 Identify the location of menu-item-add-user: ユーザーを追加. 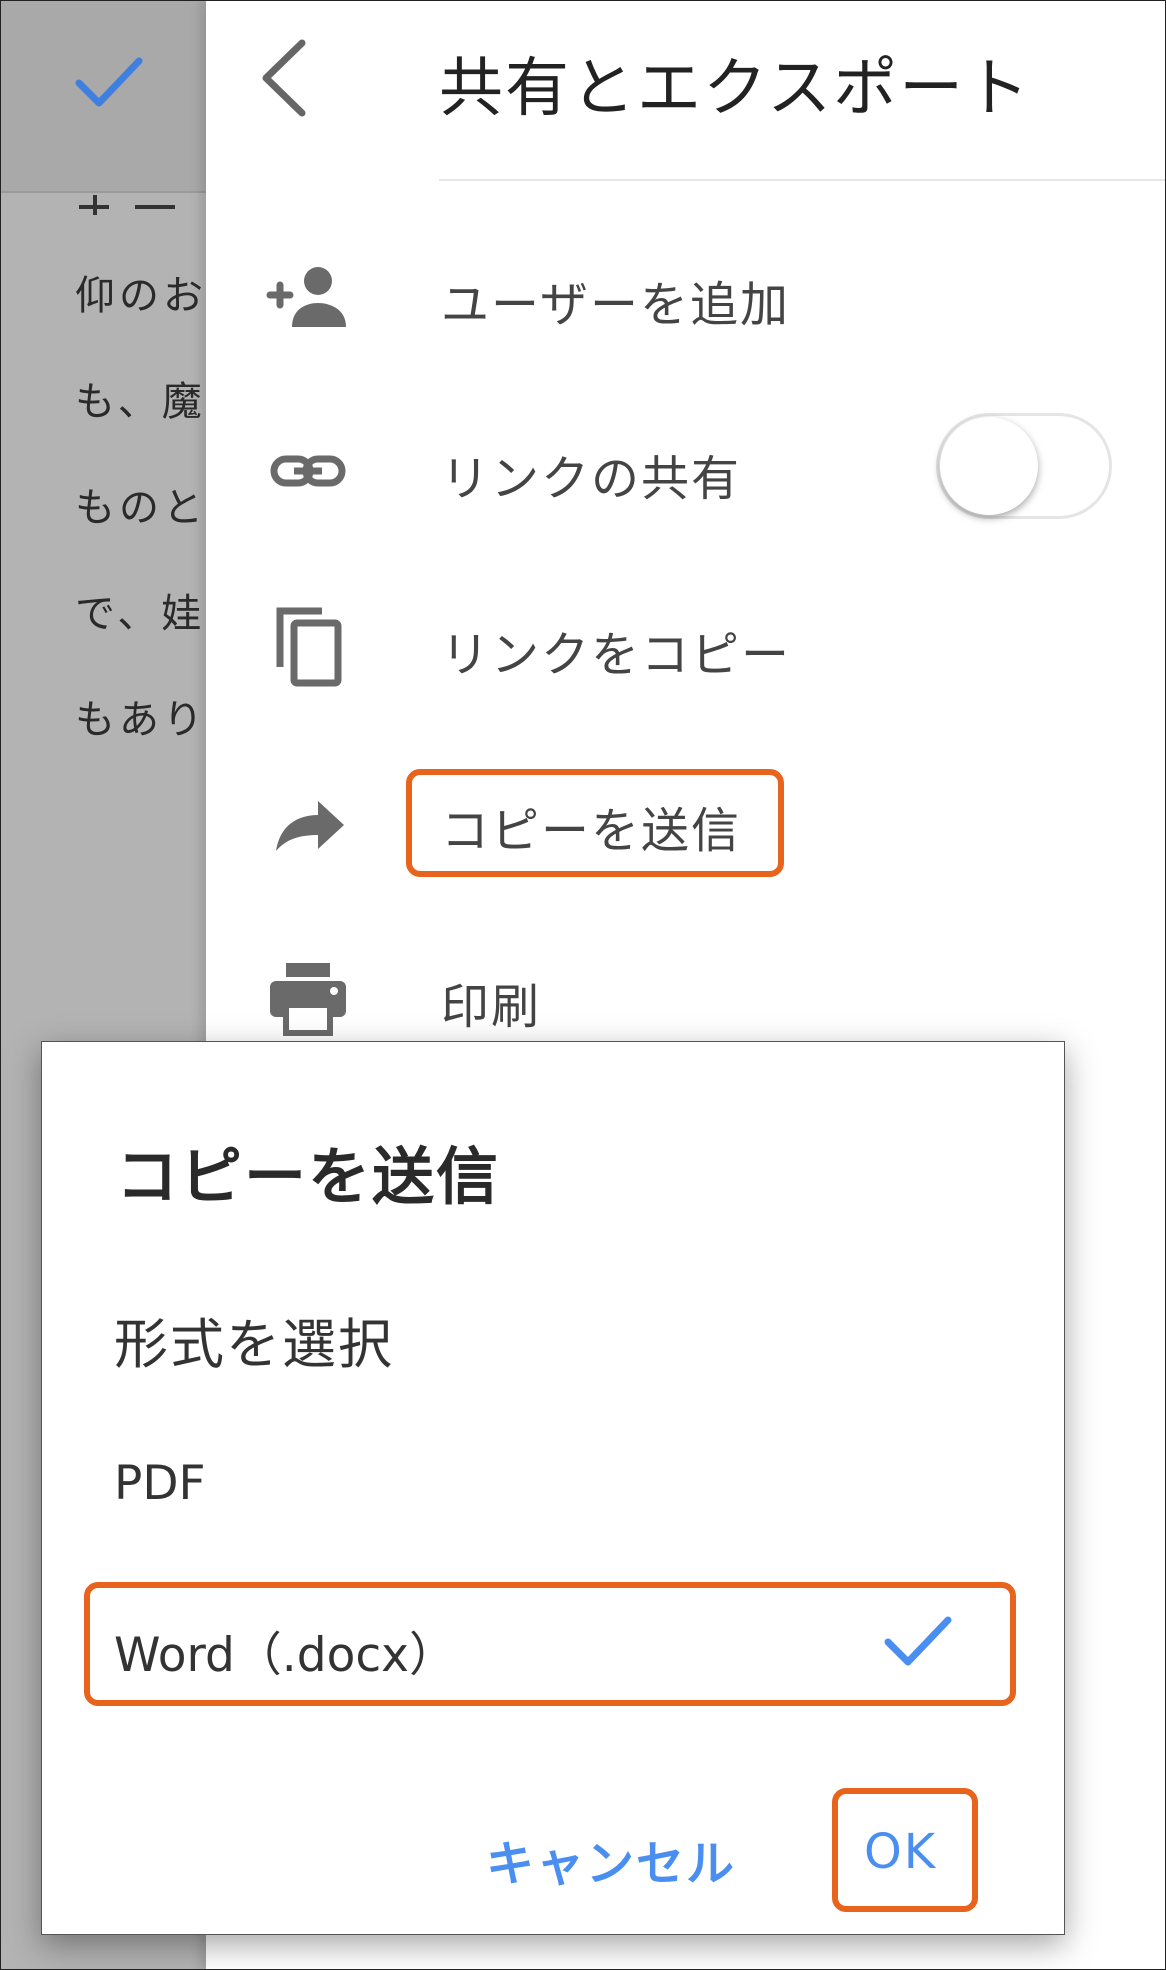
(685, 296).